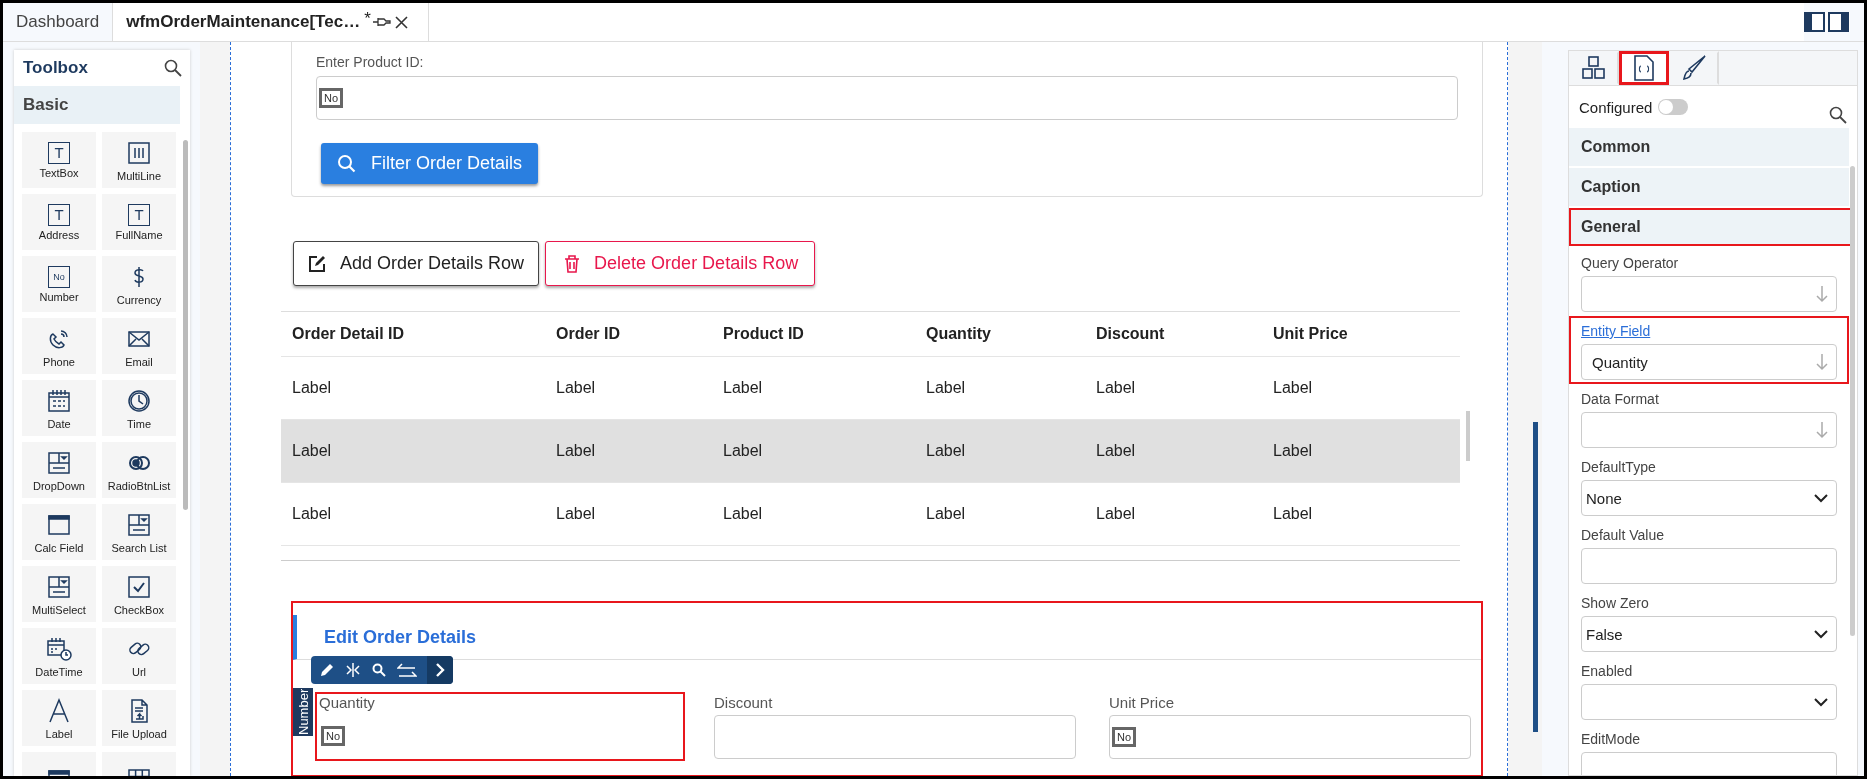  Describe the element at coordinates (59, 718) in the screenshot. I see `toolbox-item: Label` at that location.